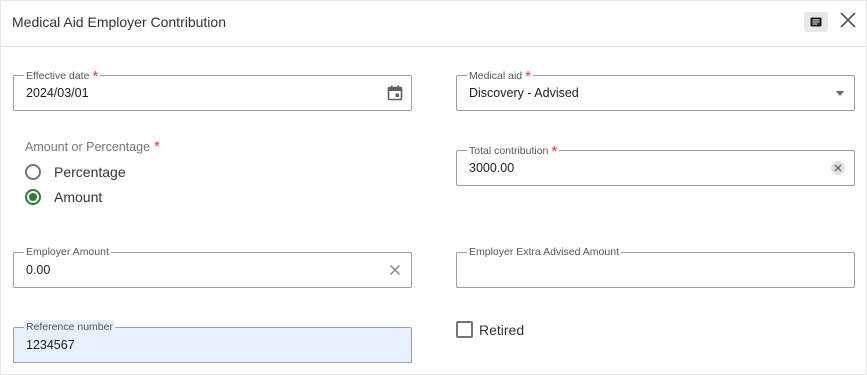 The image size is (867, 375). Describe the element at coordinates (513, 151) in the screenshot. I see `total-contribution-label: Total contribution *` at that location.